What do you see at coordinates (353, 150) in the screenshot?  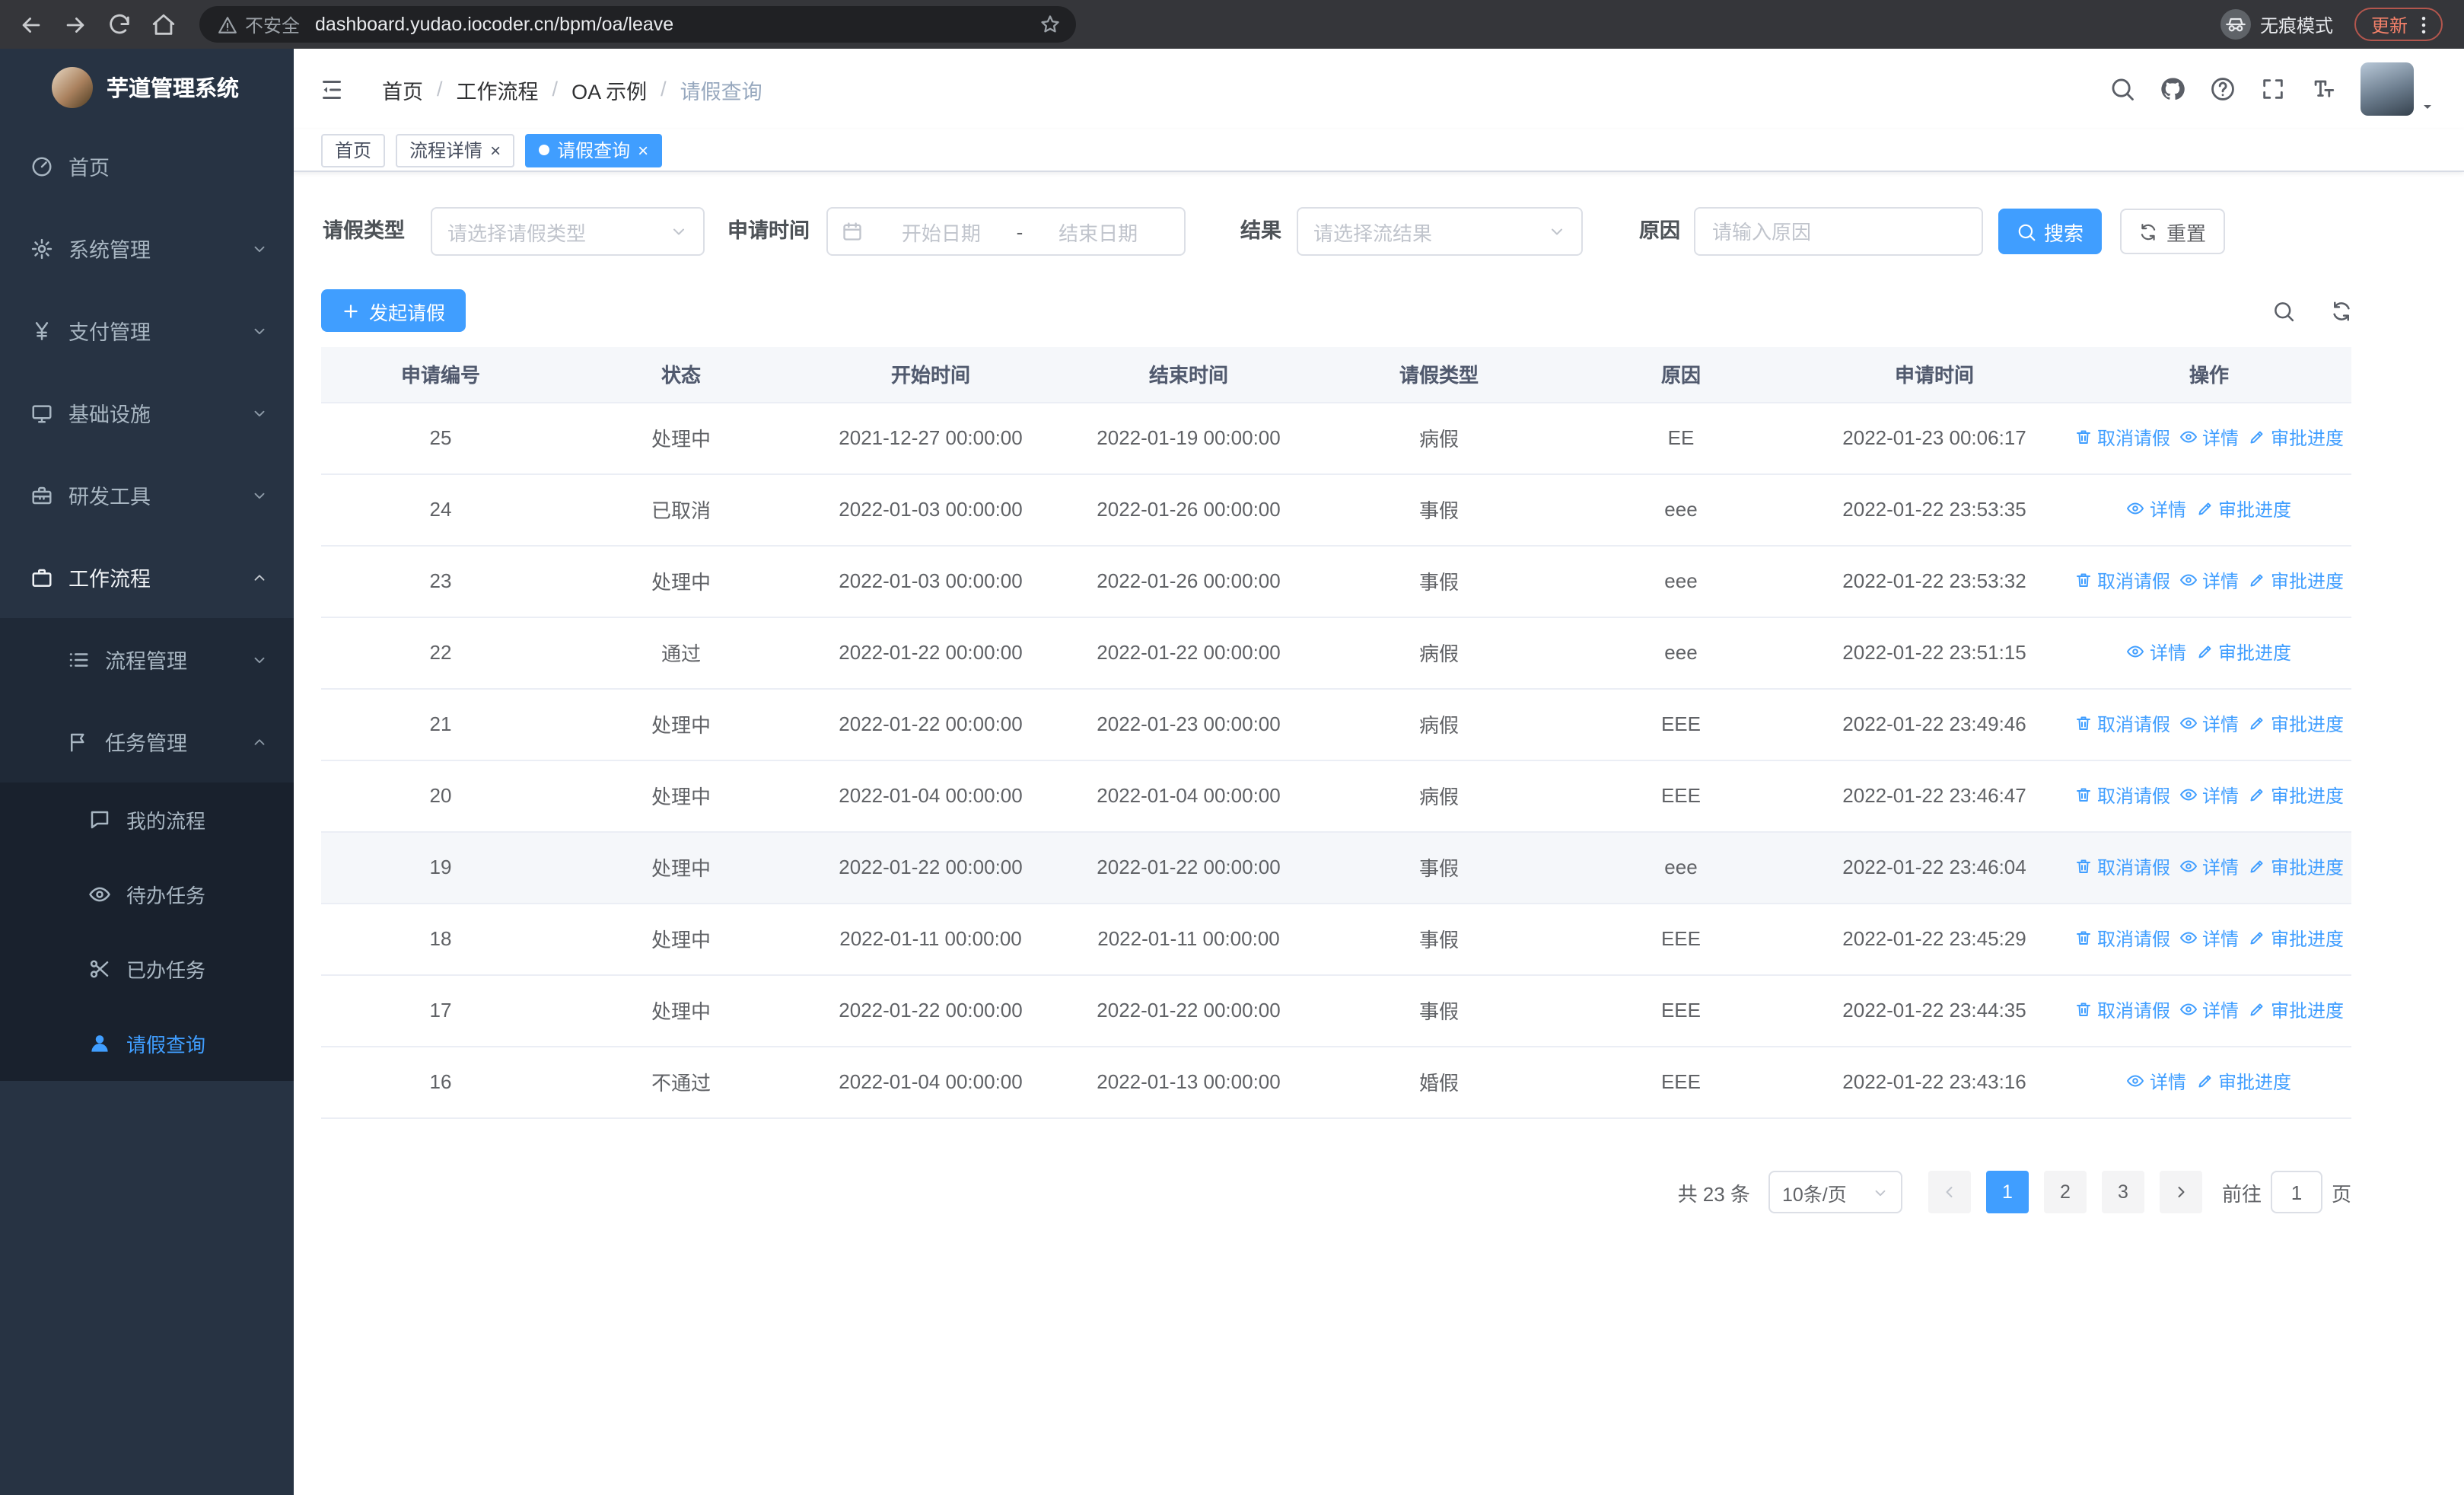 I see `tab-首页: 首页` at bounding box center [353, 150].